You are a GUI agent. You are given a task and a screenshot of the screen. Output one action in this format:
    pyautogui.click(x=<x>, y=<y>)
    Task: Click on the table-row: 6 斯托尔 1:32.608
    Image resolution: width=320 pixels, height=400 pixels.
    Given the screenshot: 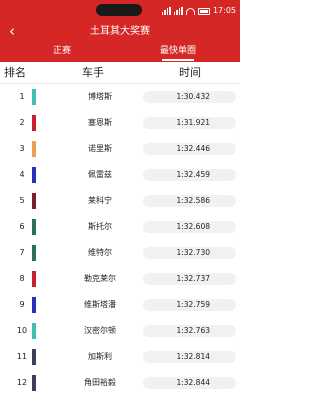 What is the action you would take?
    pyautogui.click(x=120, y=227)
    